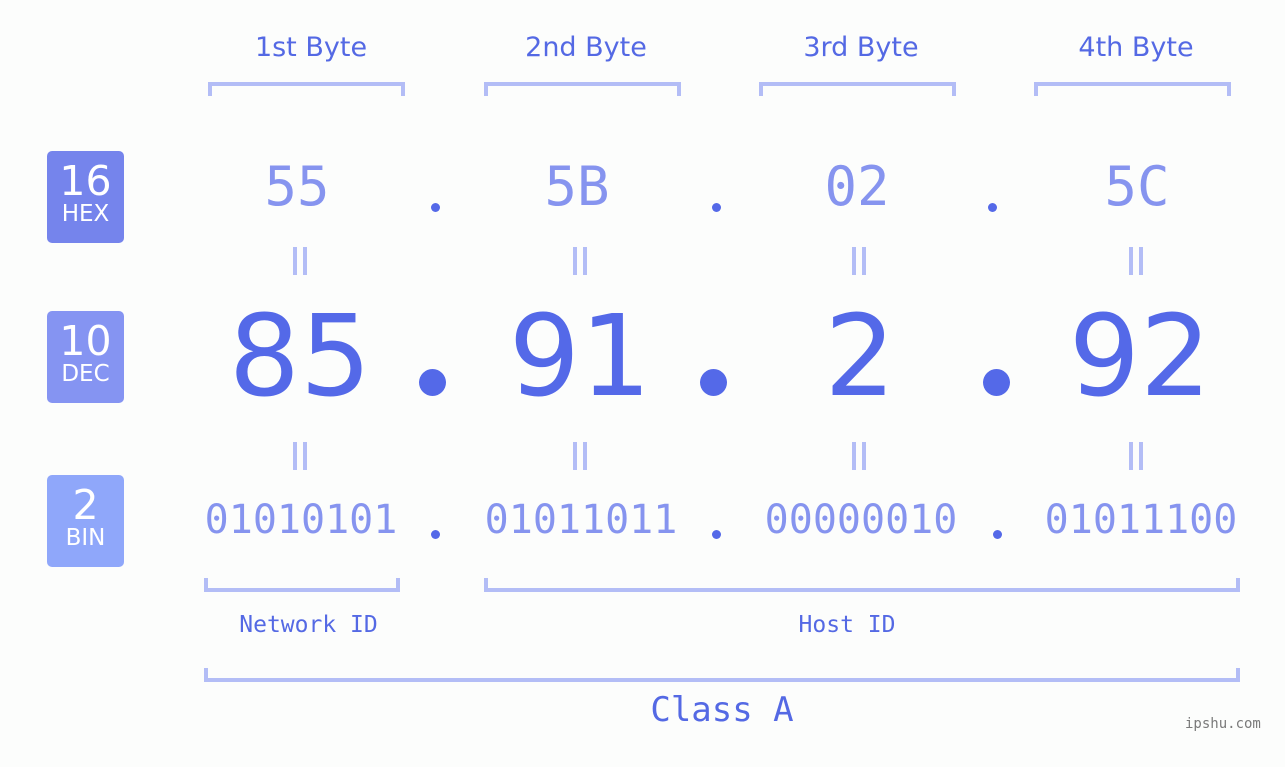 This screenshot has height=767, width=1285. What do you see at coordinates (300, 357) in the screenshot?
I see `dec-value-1: 85` at bounding box center [300, 357].